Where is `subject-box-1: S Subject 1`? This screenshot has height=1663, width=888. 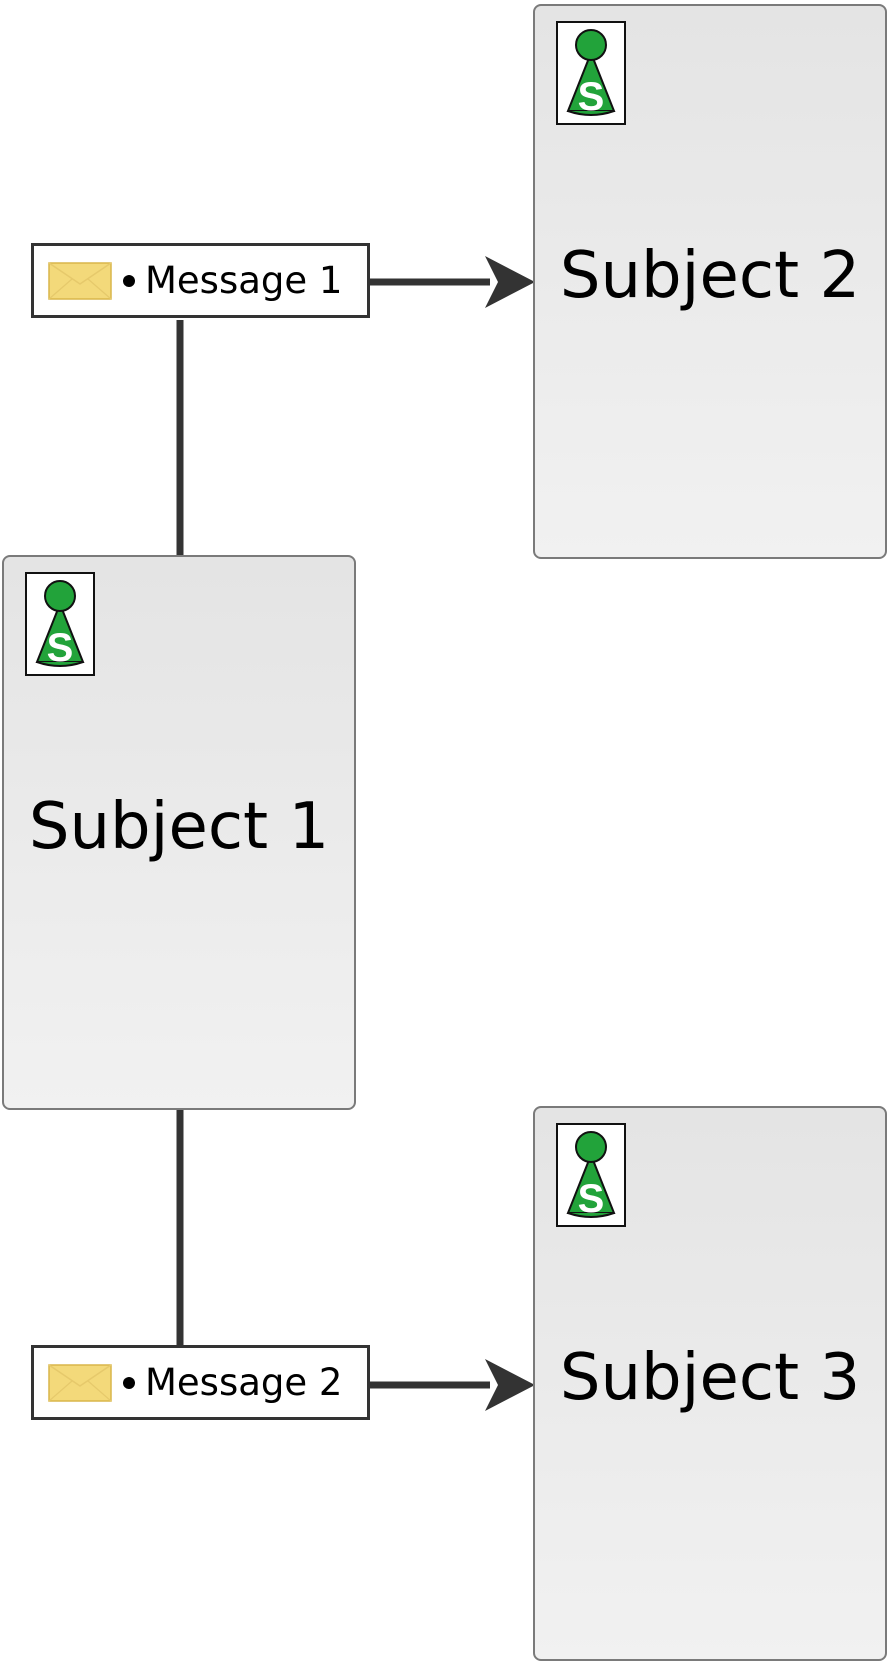 subject-box-1: S Subject 1 is located at coordinates (179, 832).